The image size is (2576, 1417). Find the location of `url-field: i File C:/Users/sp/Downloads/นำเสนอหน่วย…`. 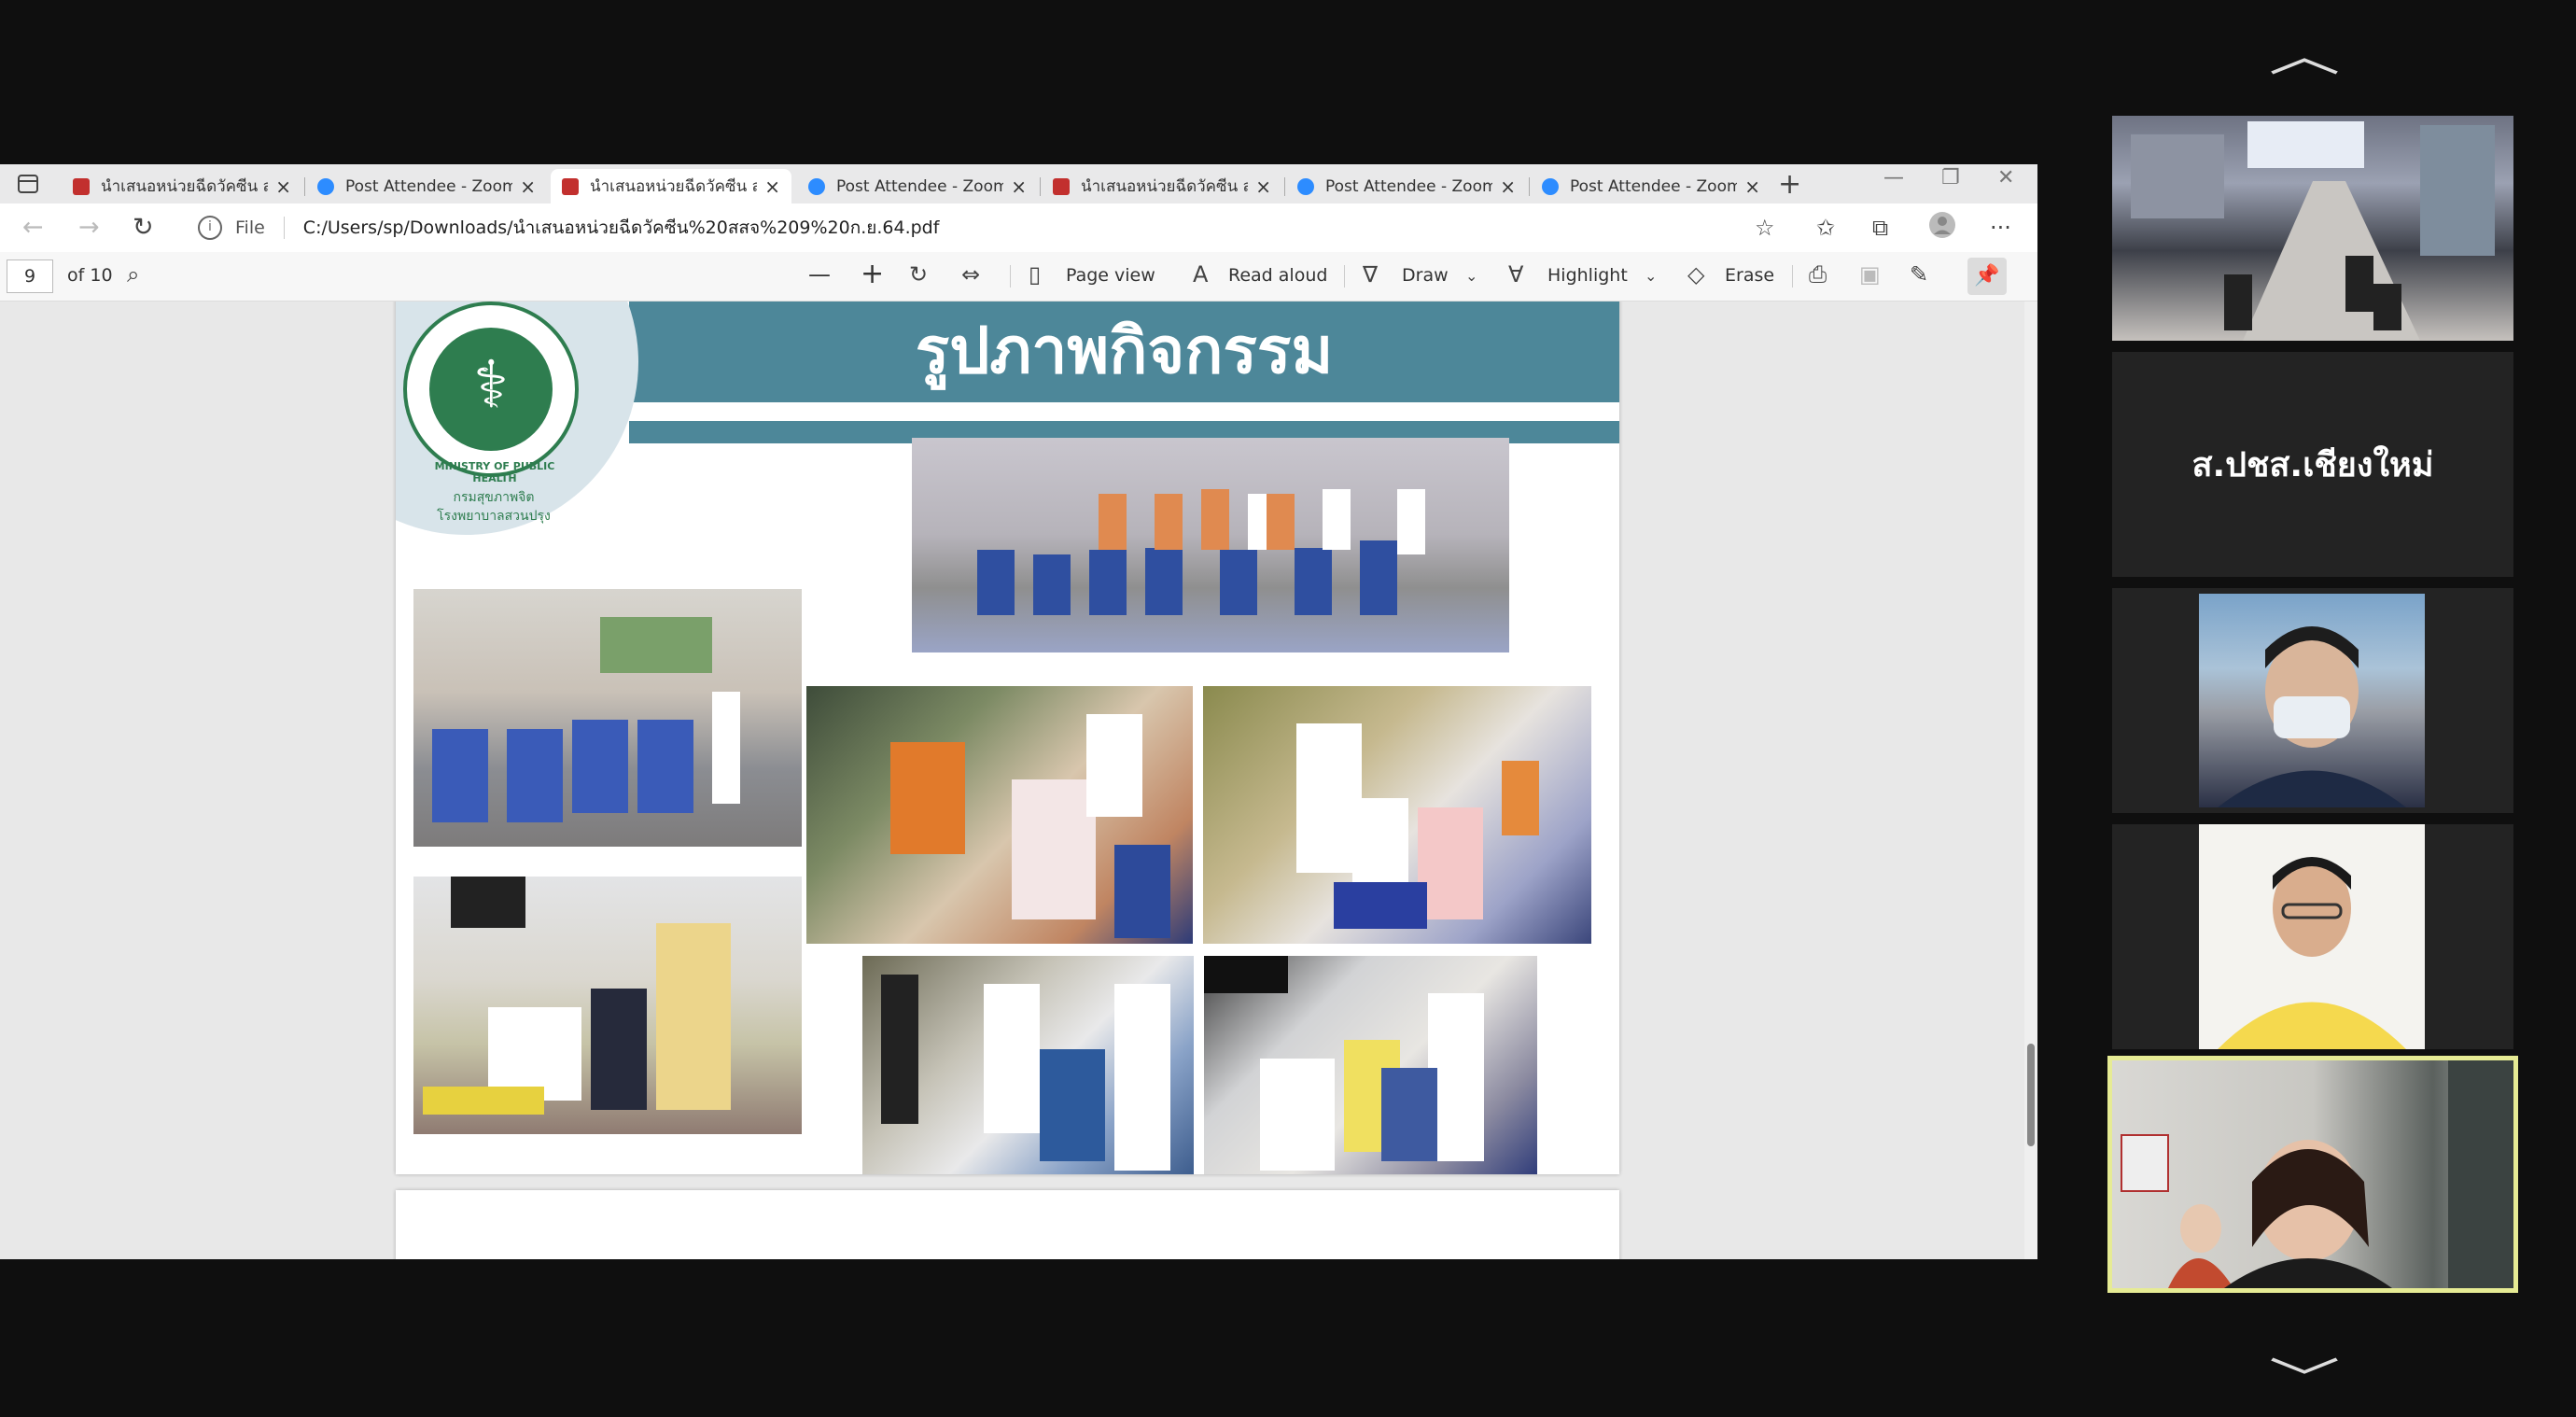

url-field: i File C:/Users/sp/Downloads/นำเสนอหน่วย… is located at coordinates (989, 228).